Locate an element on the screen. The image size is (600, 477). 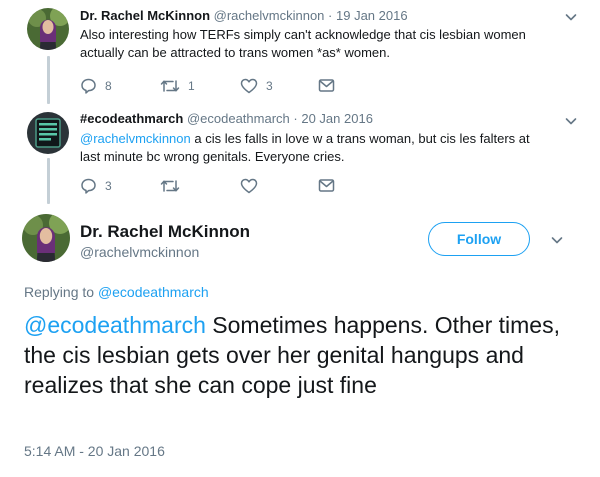
mention-link: @rachelvmckinnon is located at coordinates (135, 138).